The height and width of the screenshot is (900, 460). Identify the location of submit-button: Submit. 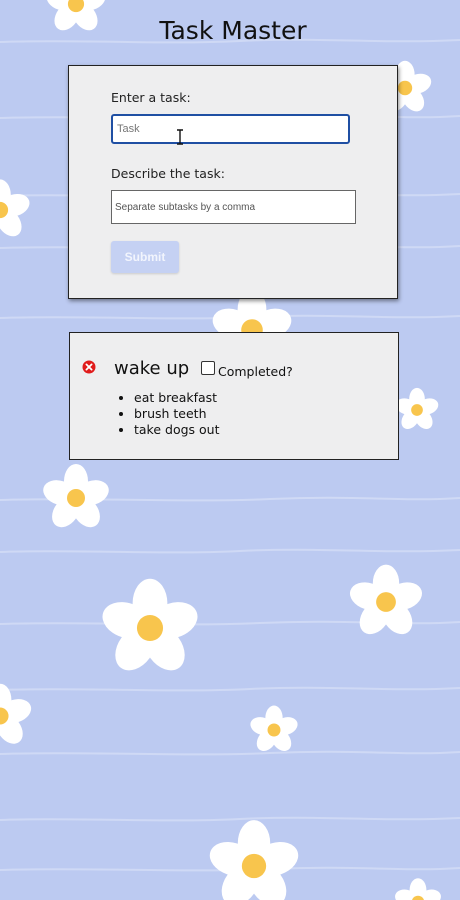
(145, 257).